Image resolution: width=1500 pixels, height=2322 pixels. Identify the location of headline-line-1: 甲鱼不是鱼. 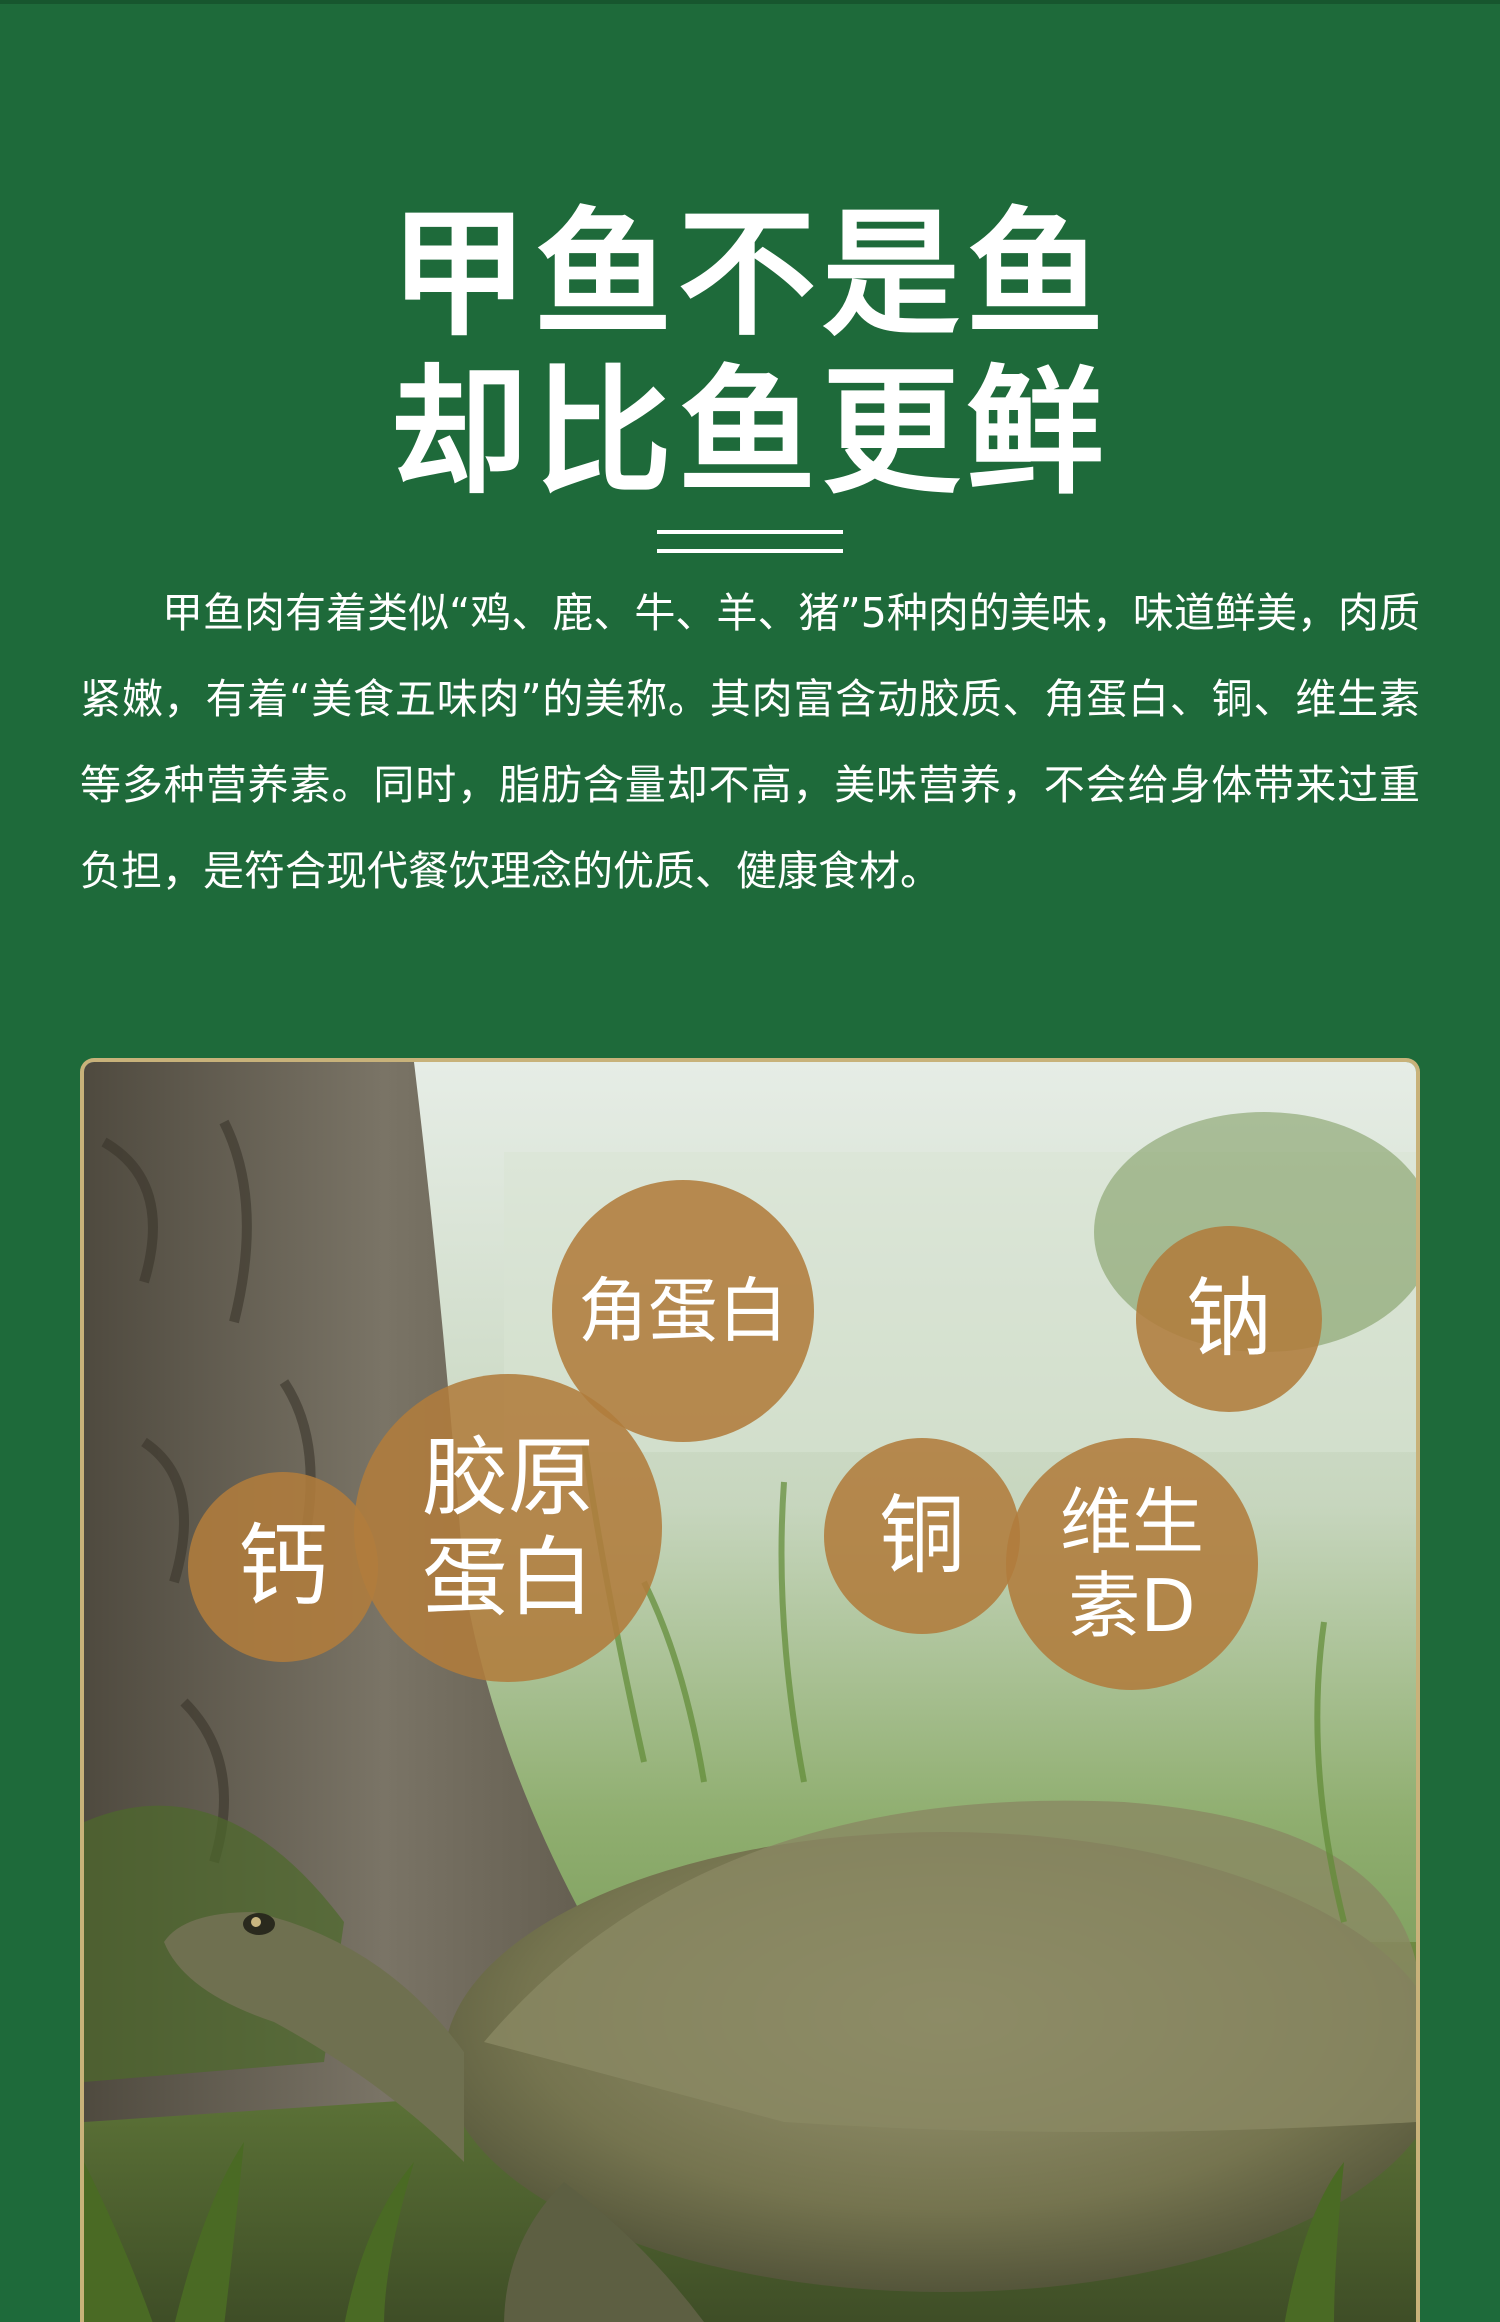
(749, 273).